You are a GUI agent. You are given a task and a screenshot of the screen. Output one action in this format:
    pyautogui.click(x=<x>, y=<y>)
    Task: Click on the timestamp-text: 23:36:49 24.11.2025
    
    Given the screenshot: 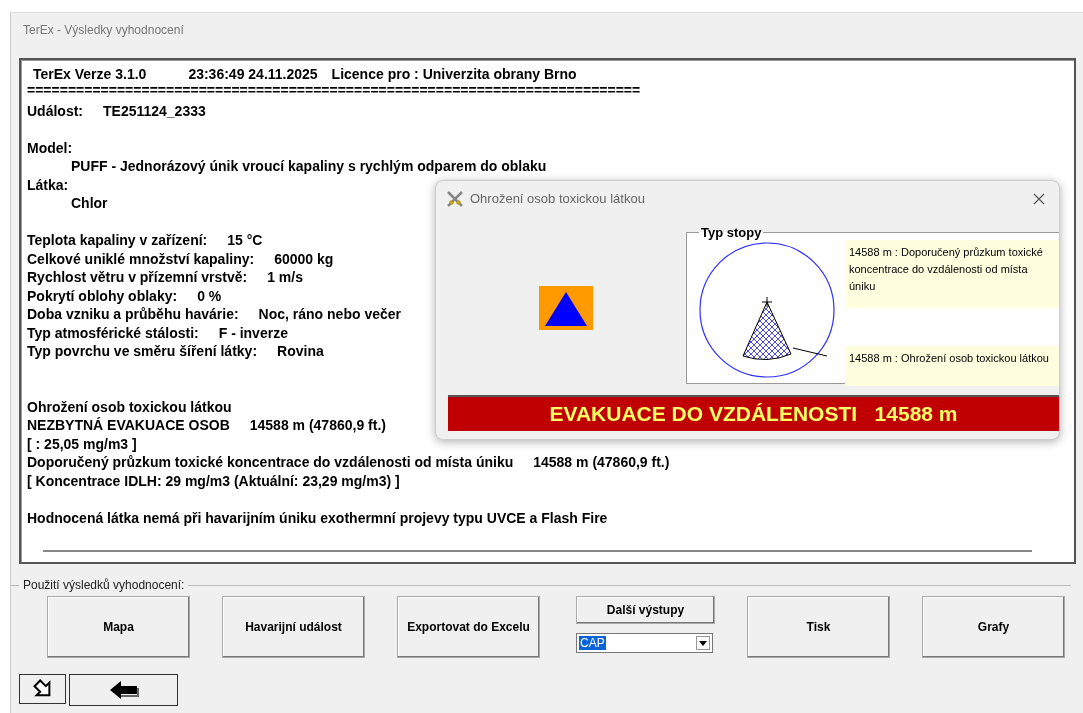 What is the action you would take?
    pyautogui.click(x=253, y=73)
    